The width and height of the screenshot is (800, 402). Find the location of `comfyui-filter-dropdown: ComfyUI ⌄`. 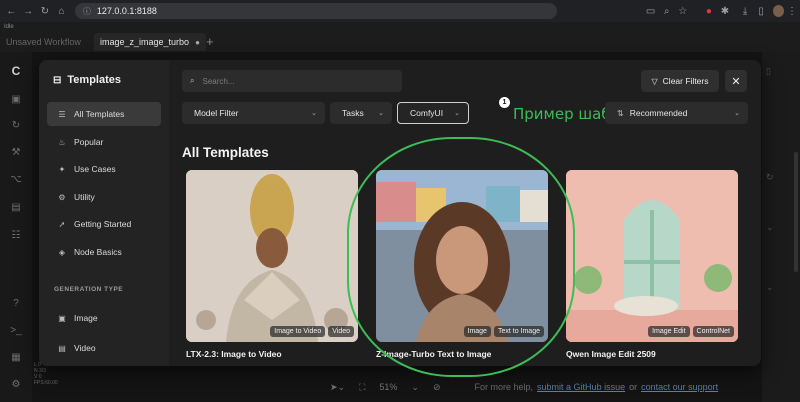

comfyui-filter-dropdown: ComfyUI ⌄ is located at coordinates (433, 113).